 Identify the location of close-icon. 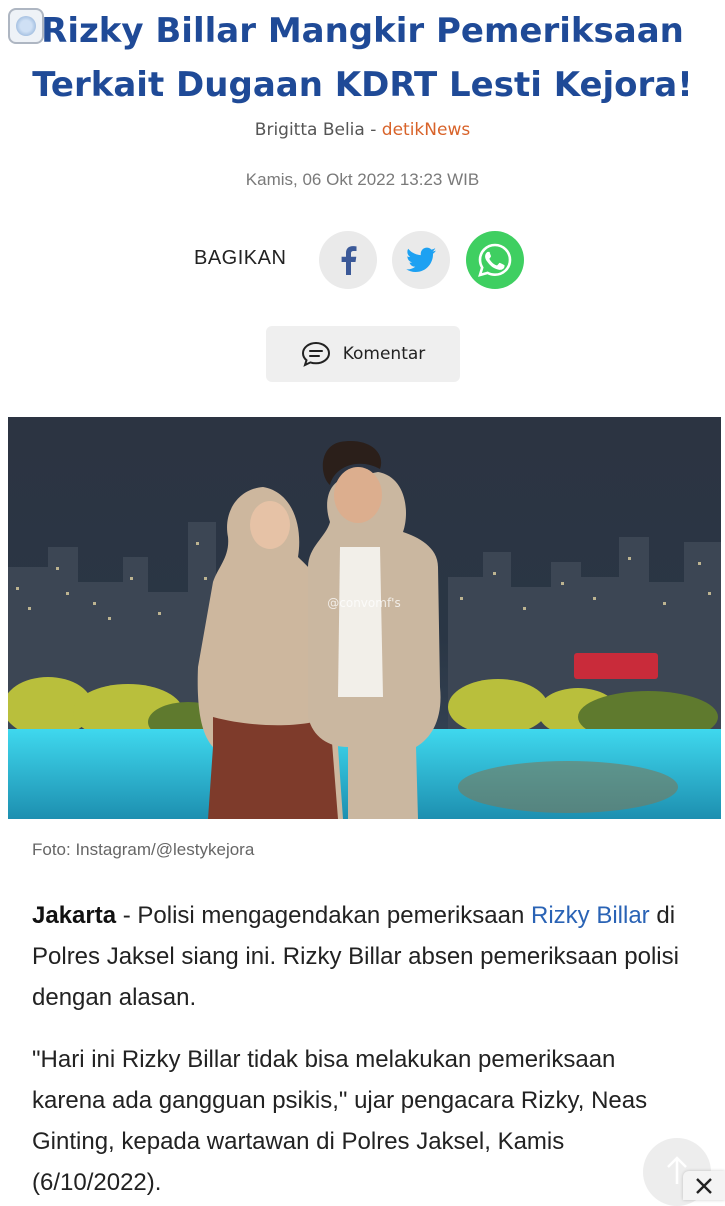
(704, 1185).